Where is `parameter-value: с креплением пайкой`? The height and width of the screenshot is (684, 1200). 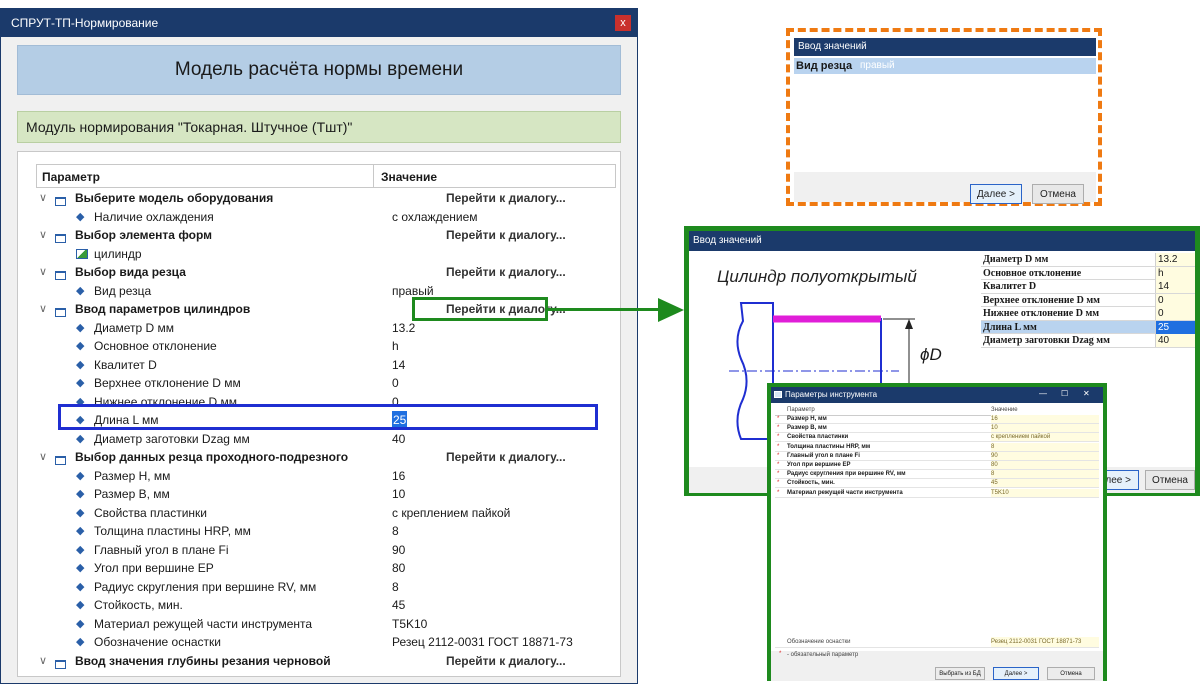
parameter-value: с креплением пайкой is located at coordinates (451, 513).